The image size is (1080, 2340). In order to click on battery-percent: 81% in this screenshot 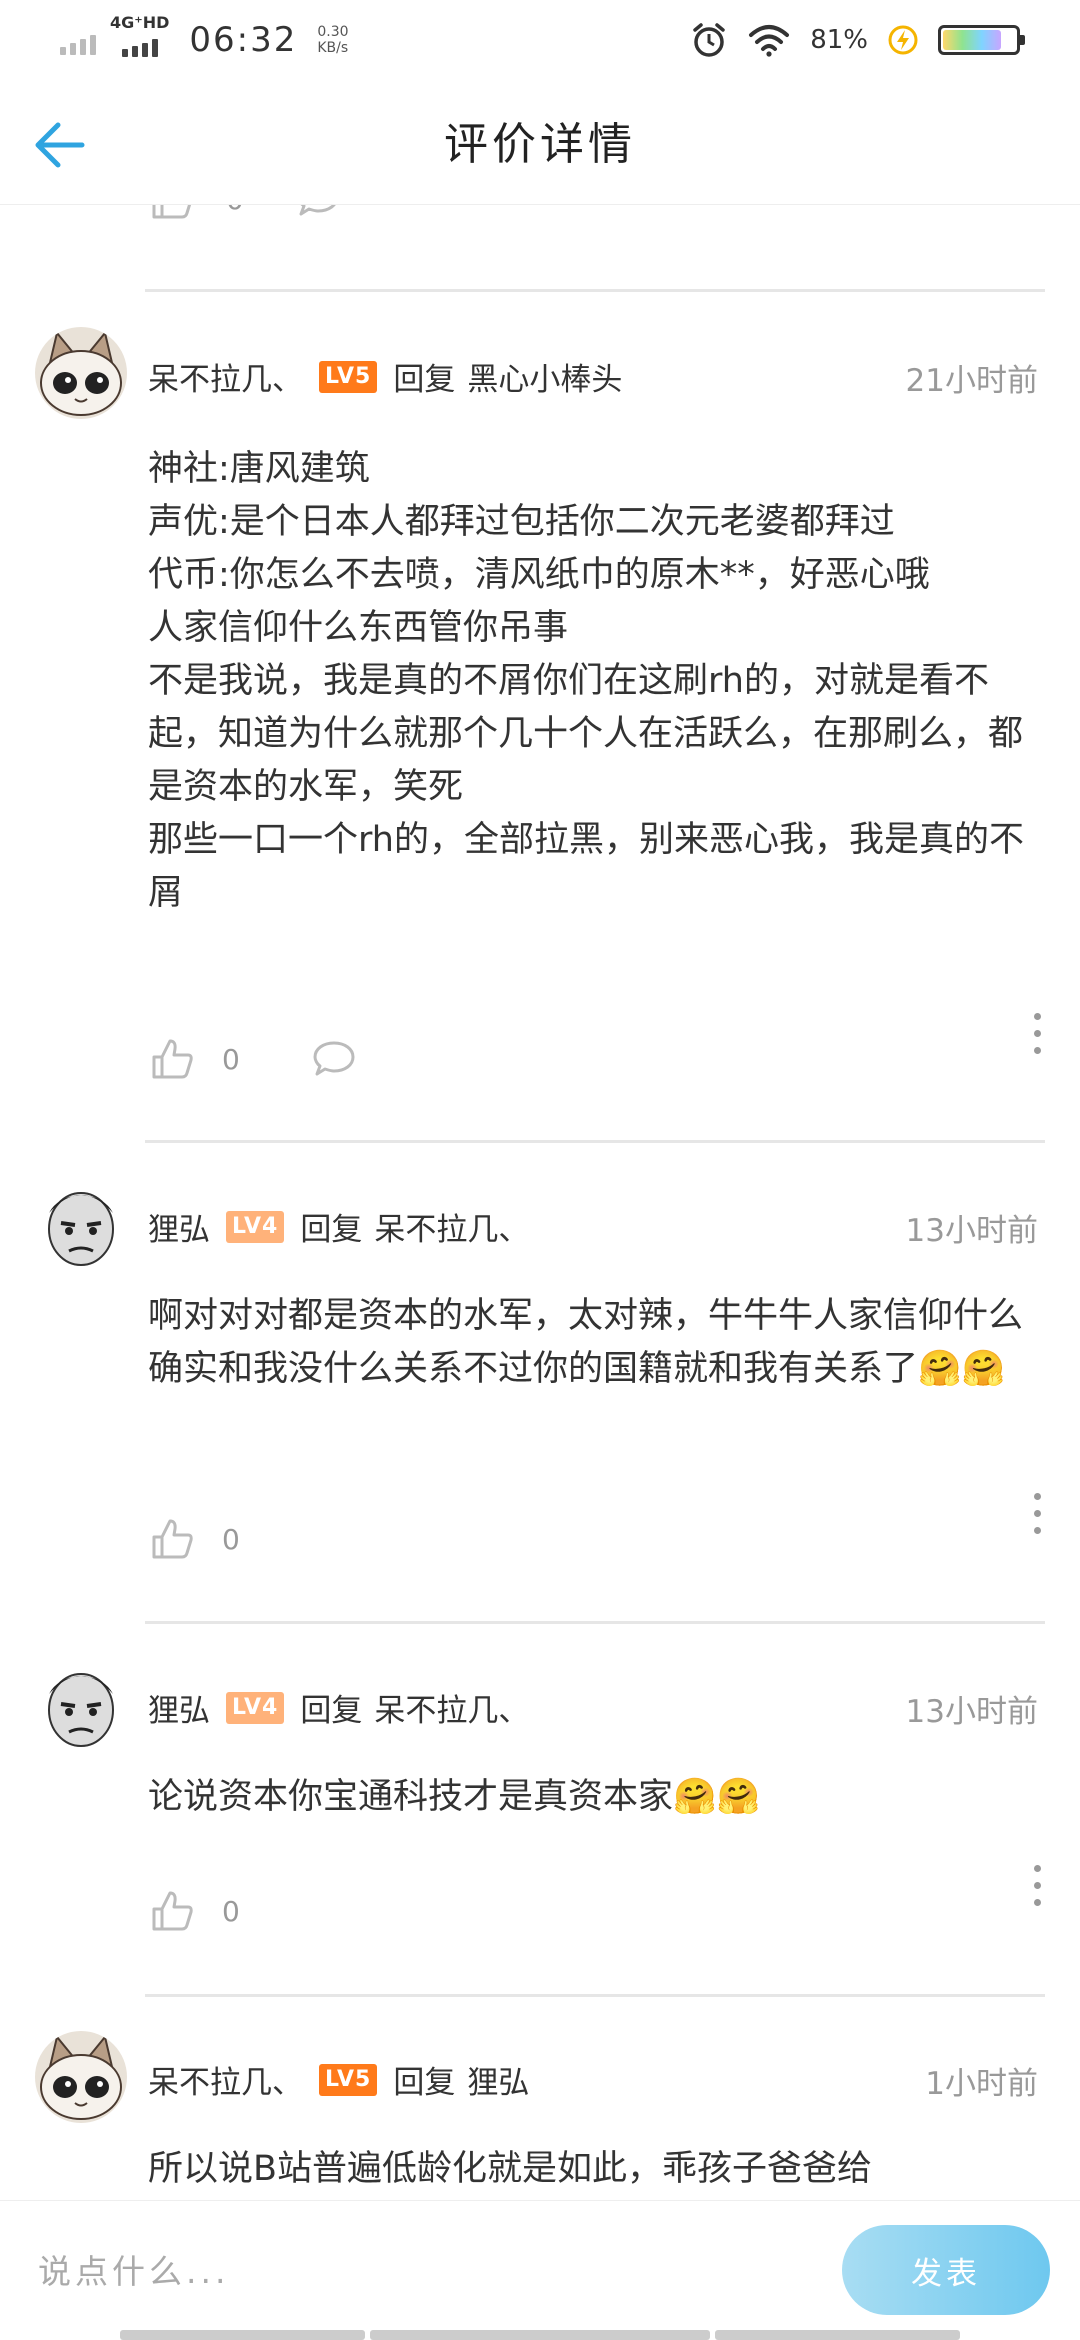, I will do `click(839, 40)`.